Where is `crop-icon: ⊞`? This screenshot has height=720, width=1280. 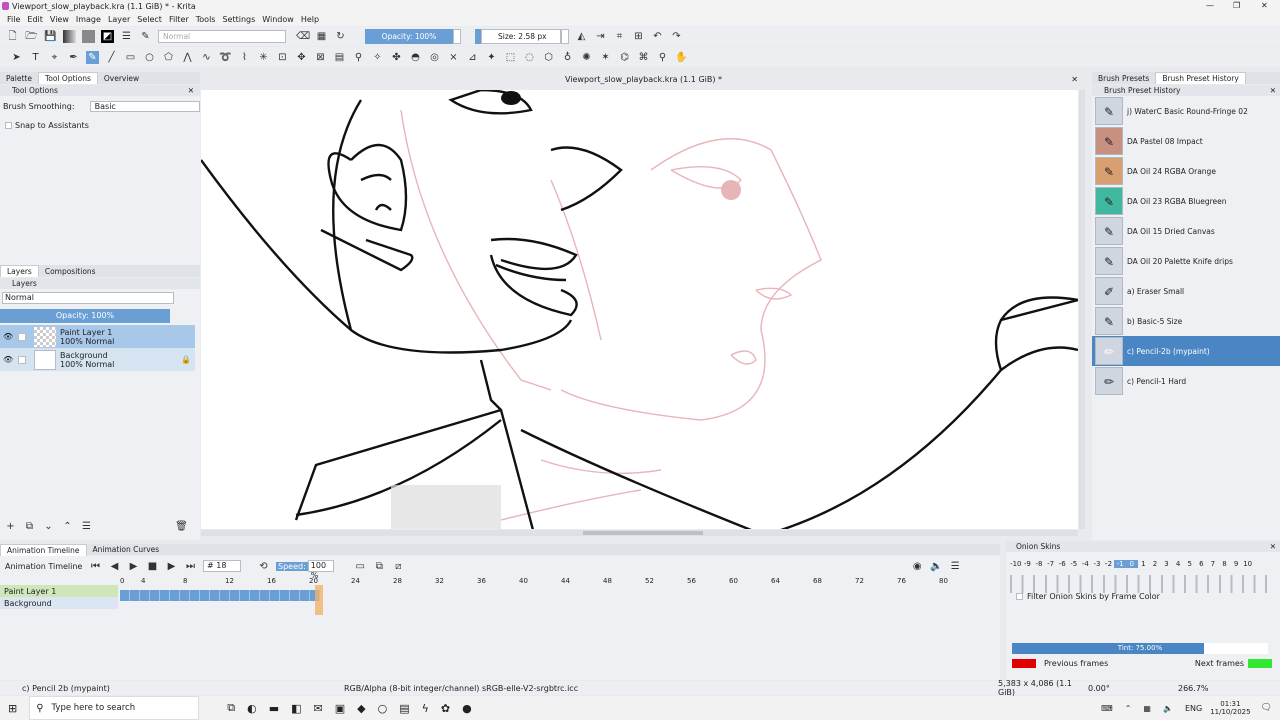
crop-icon: ⊞ is located at coordinates (638, 36).